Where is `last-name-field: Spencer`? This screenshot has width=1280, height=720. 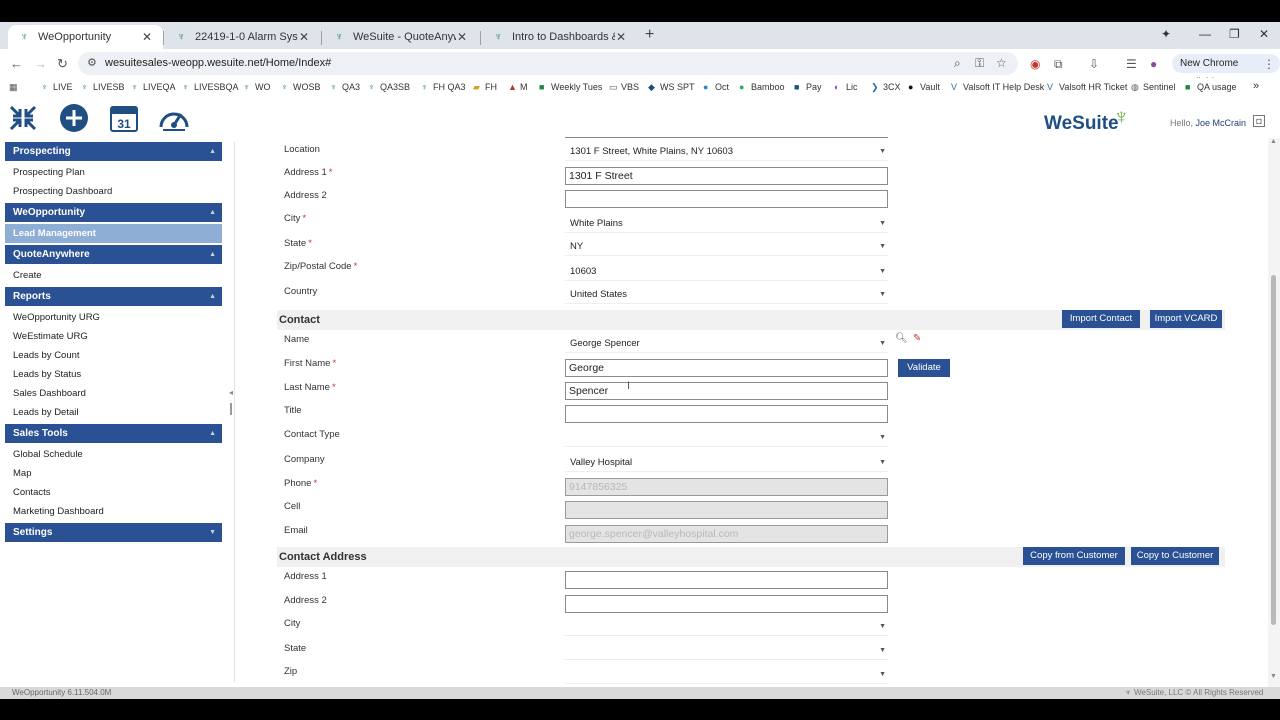 last-name-field: Spencer is located at coordinates (726, 391).